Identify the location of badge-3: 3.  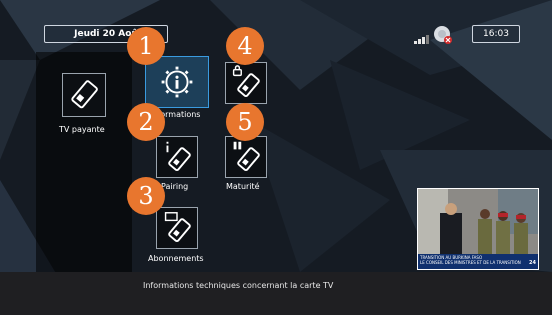
(146, 196).